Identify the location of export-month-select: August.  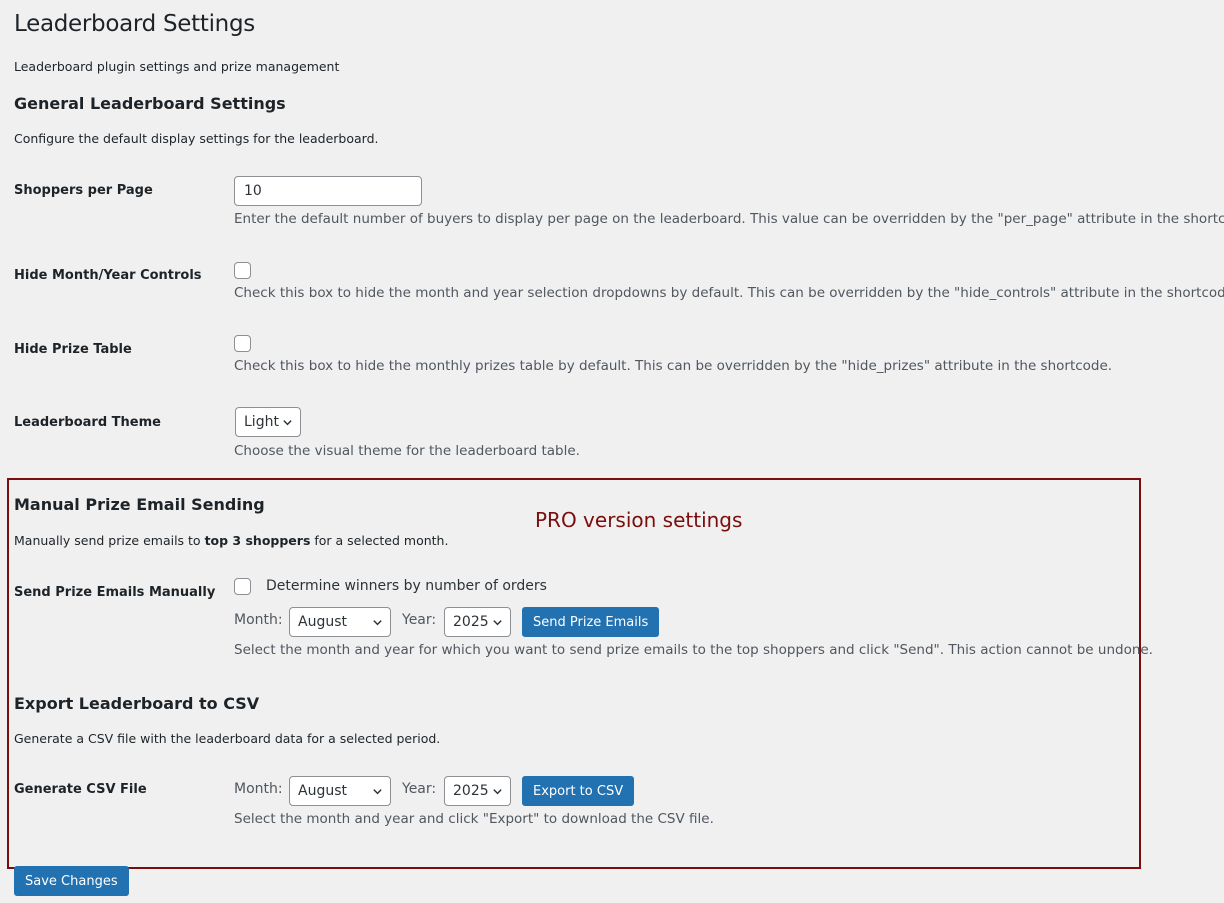
(340, 791).